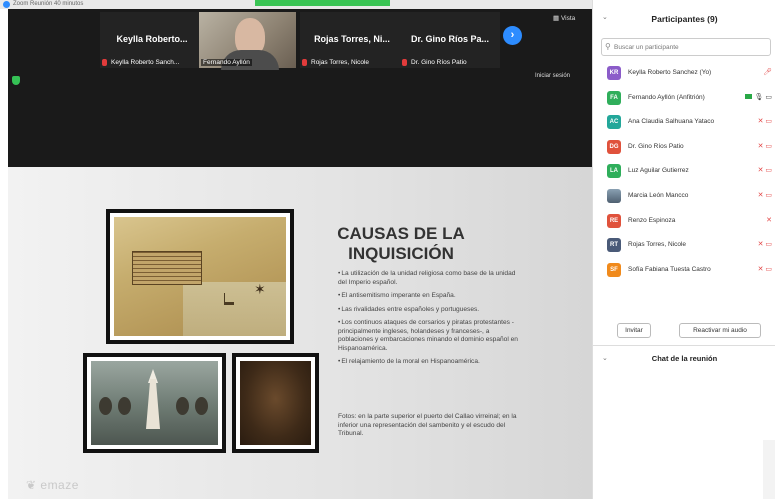 The image size is (775, 499). Describe the element at coordinates (684, 222) in the screenshot. I see `participant-row: RE Renzo Espinoza ✕` at that location.